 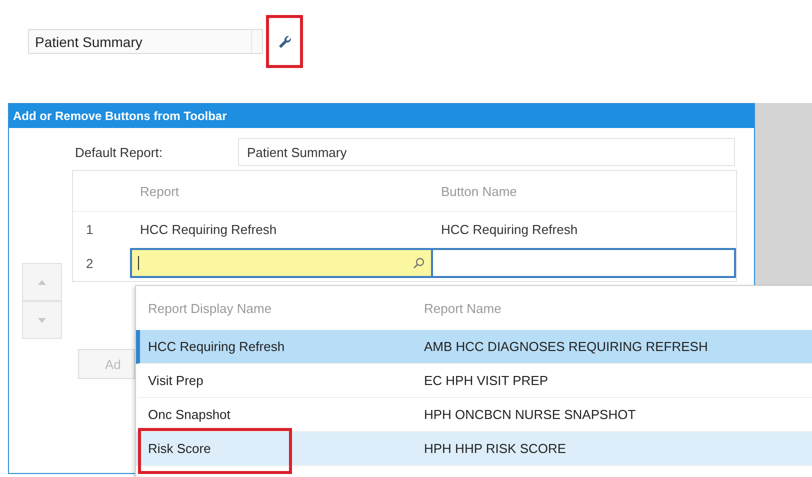 What do you see at coordinates (494, 448) in the screenshot?
I see `report-name: HPH HHP RISK SCORE` at bounding box center [494, 448].